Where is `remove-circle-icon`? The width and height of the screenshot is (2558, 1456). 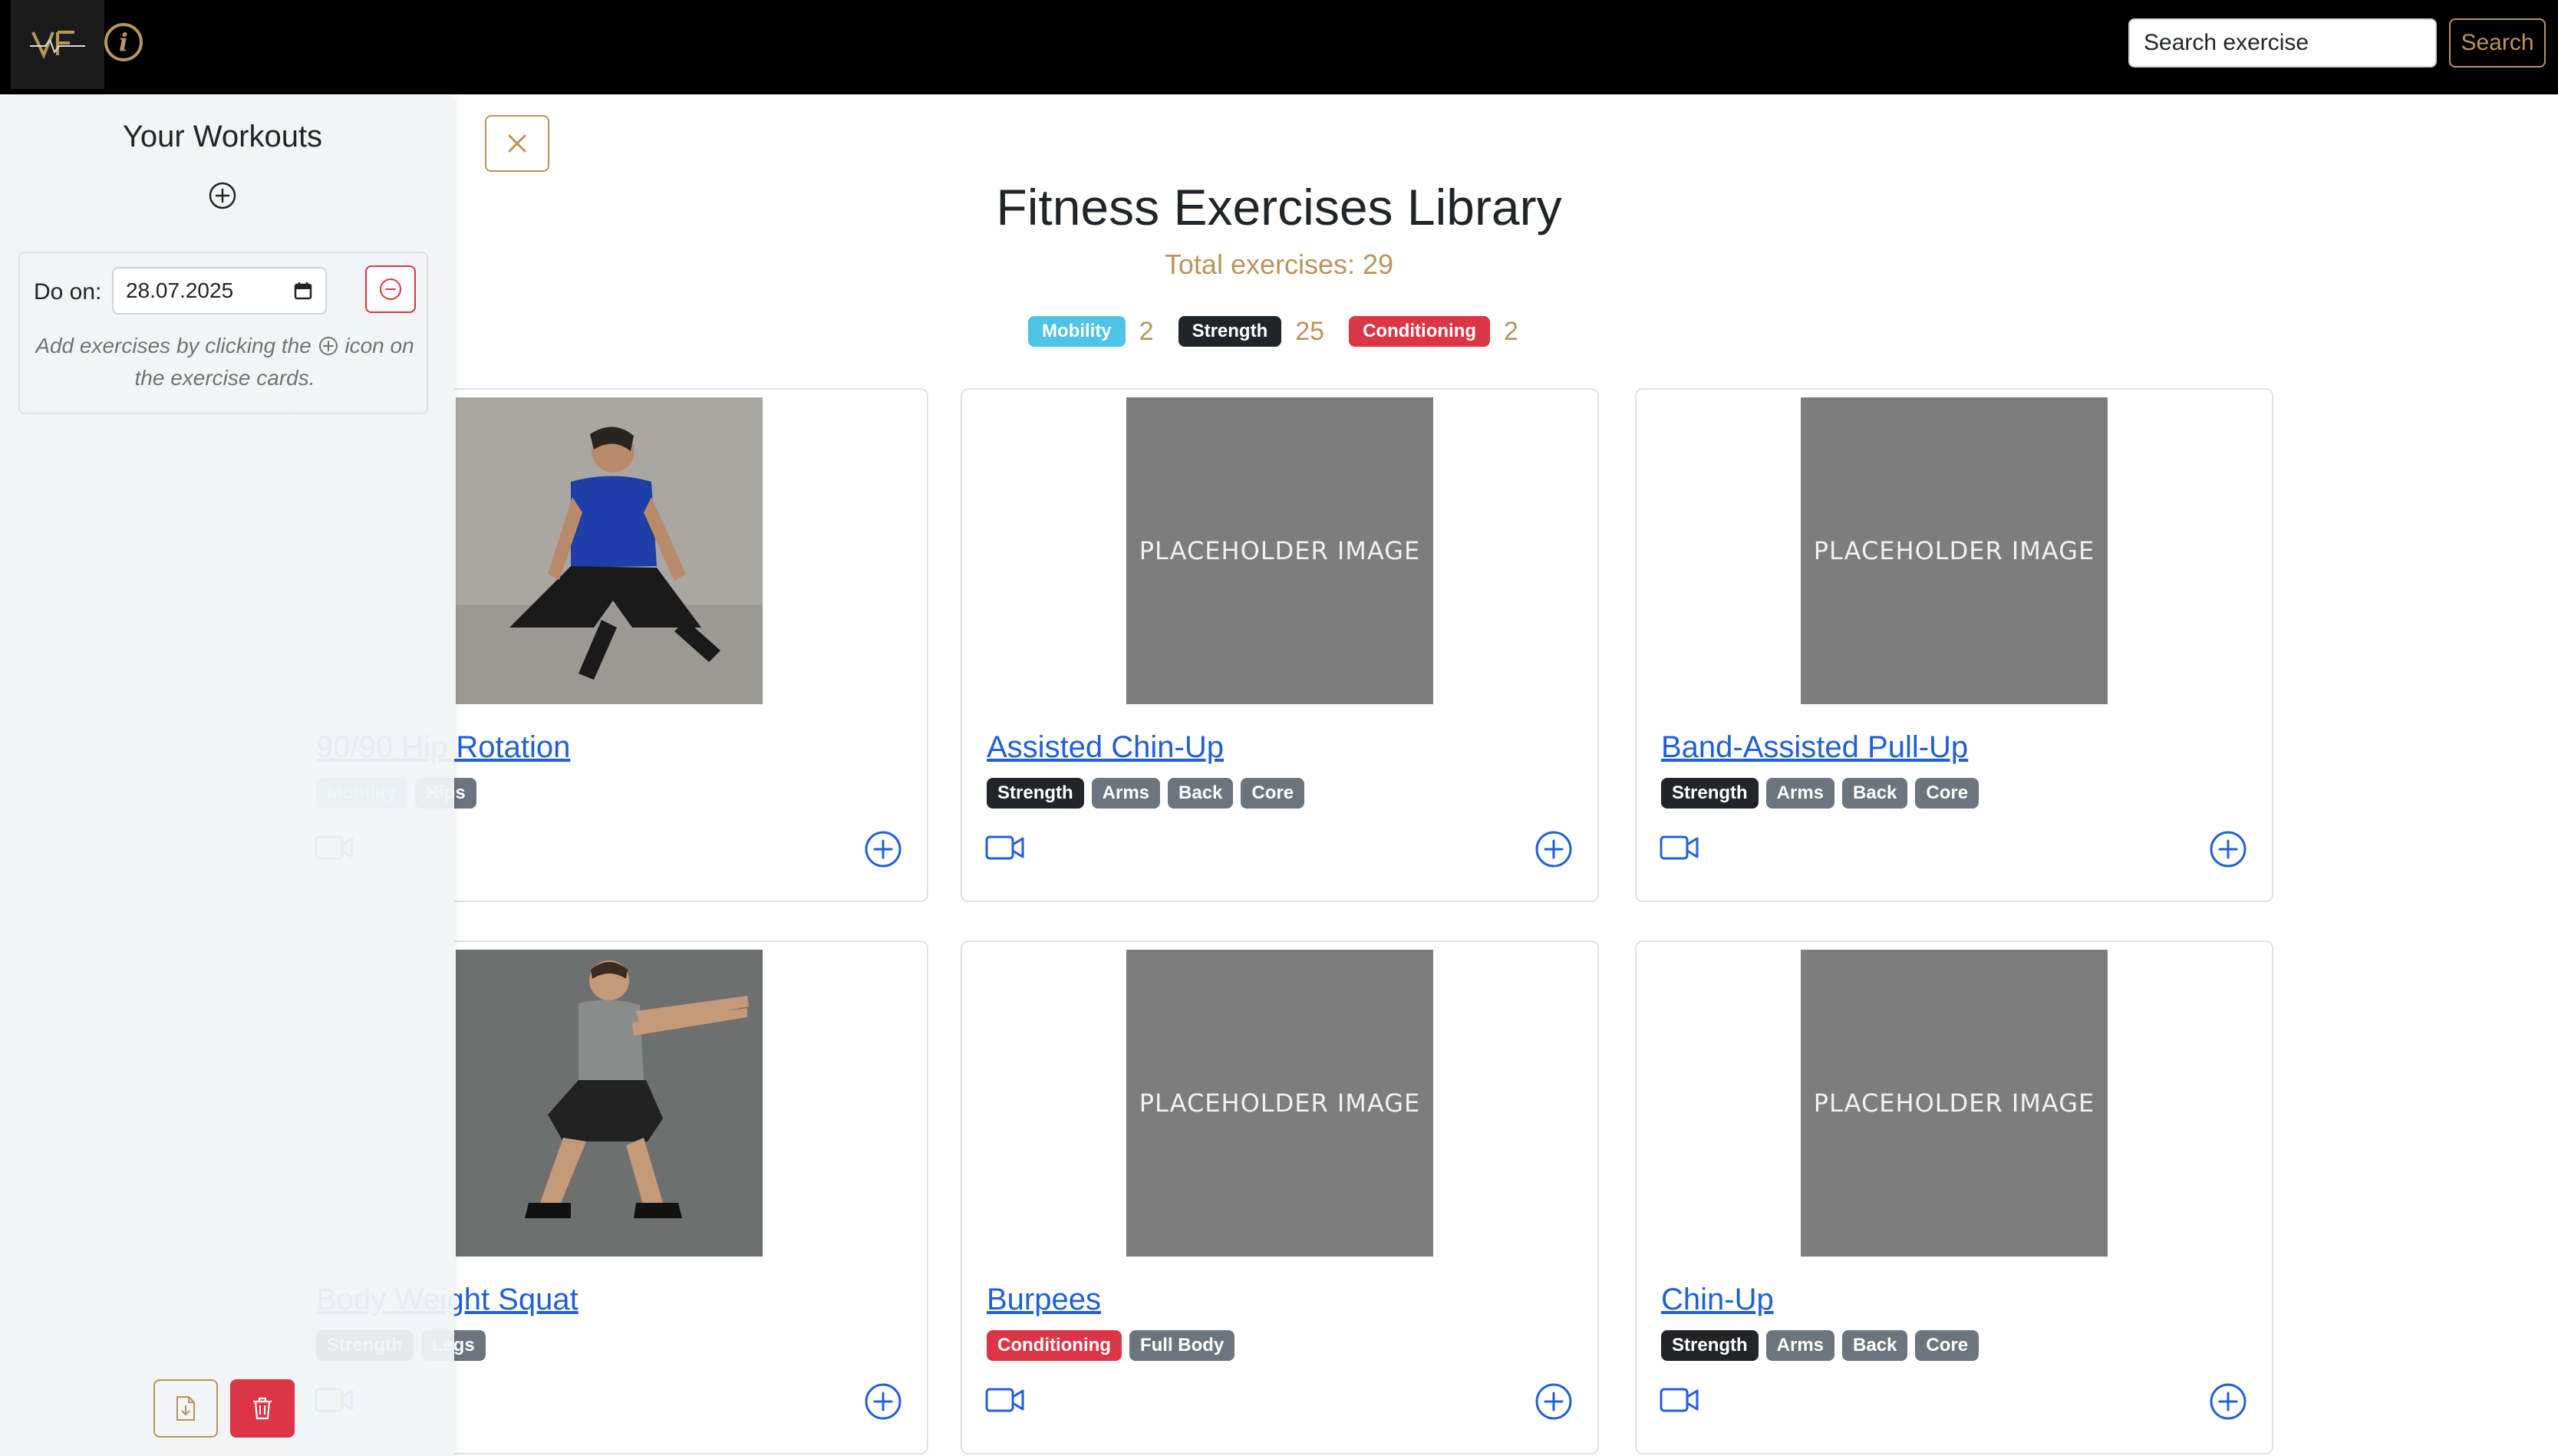 remove-circle-icon is located at coordinates (391, 289).